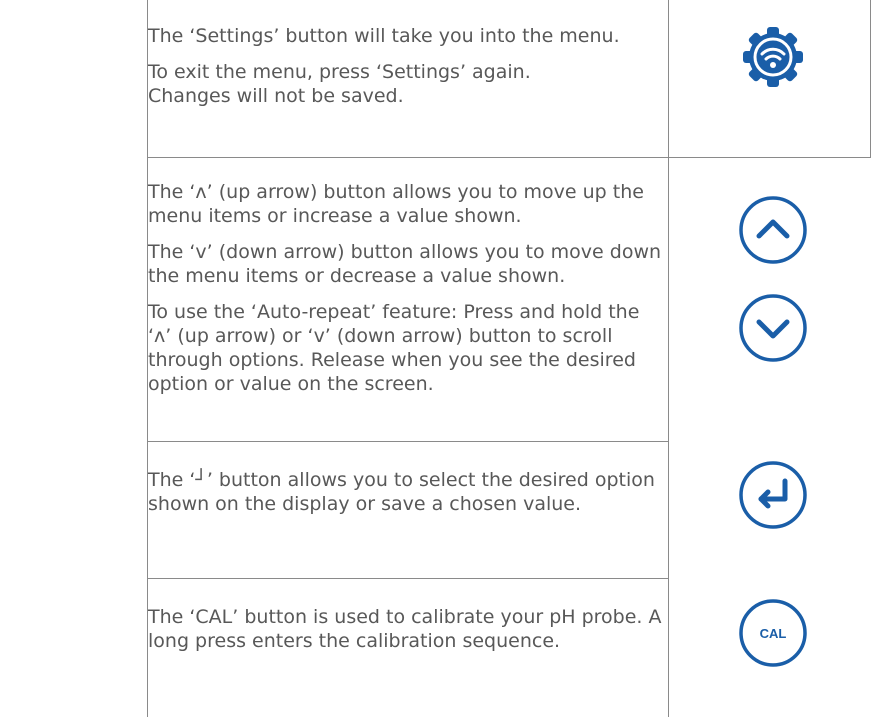 Image resolution: width=871 pixels, height=717 pixels. I want to click on enter-icon-cell, so click(769, 510).